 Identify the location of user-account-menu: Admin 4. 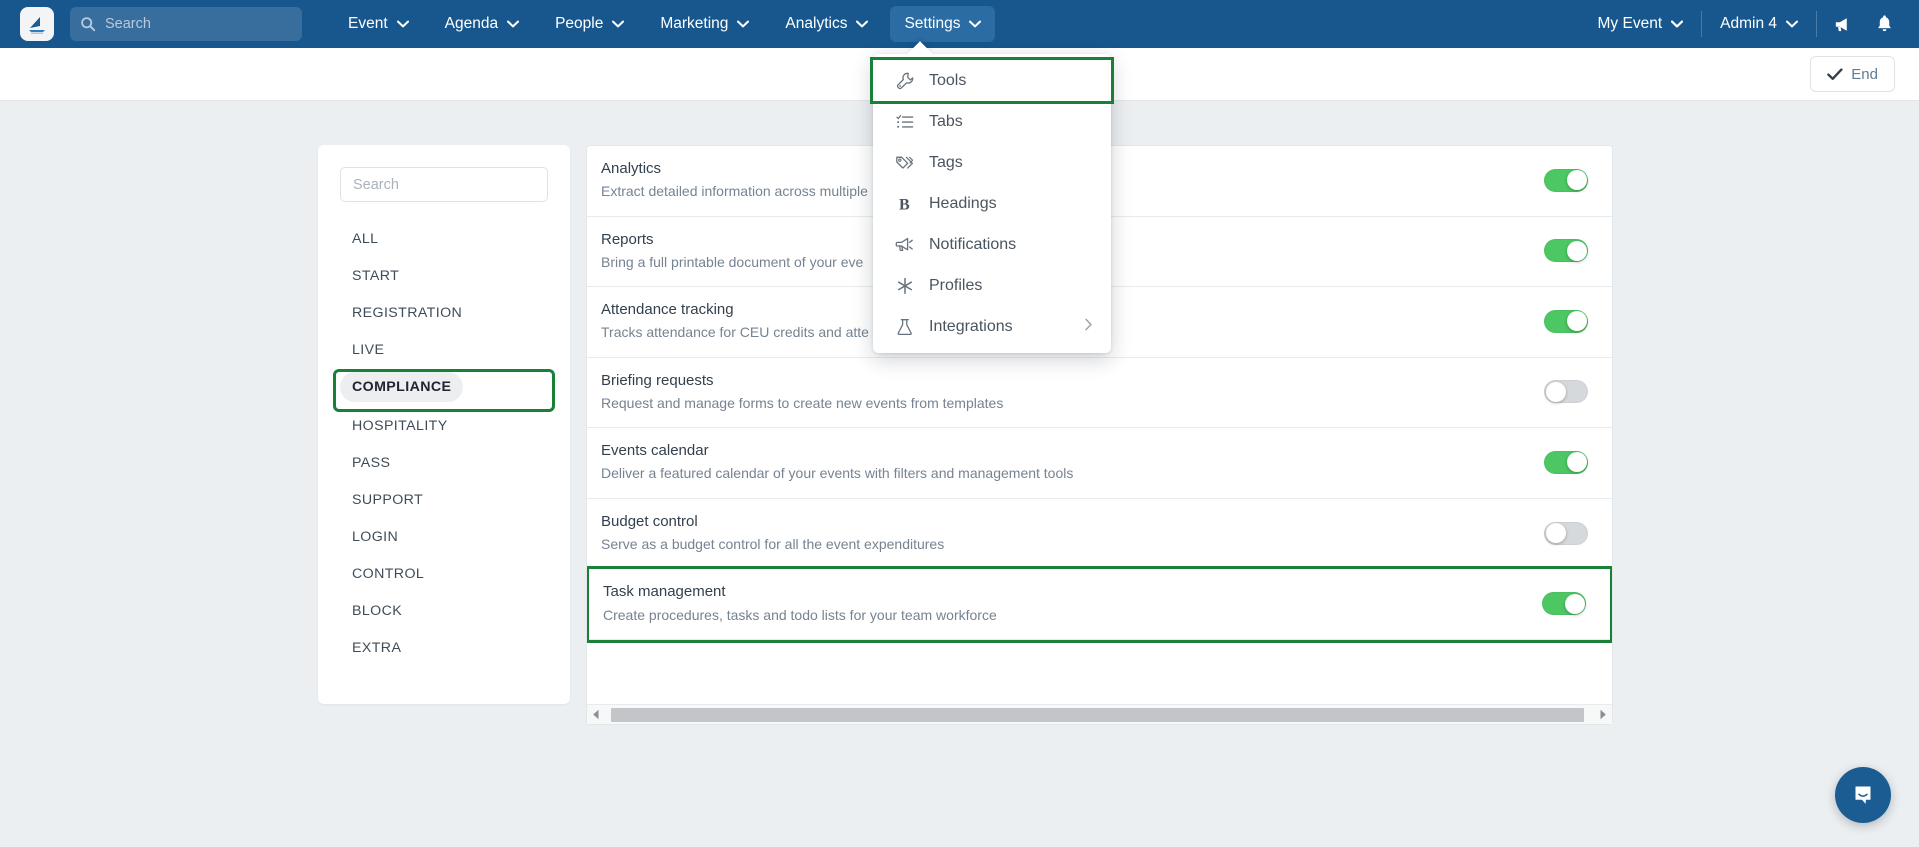
(1759, 24).